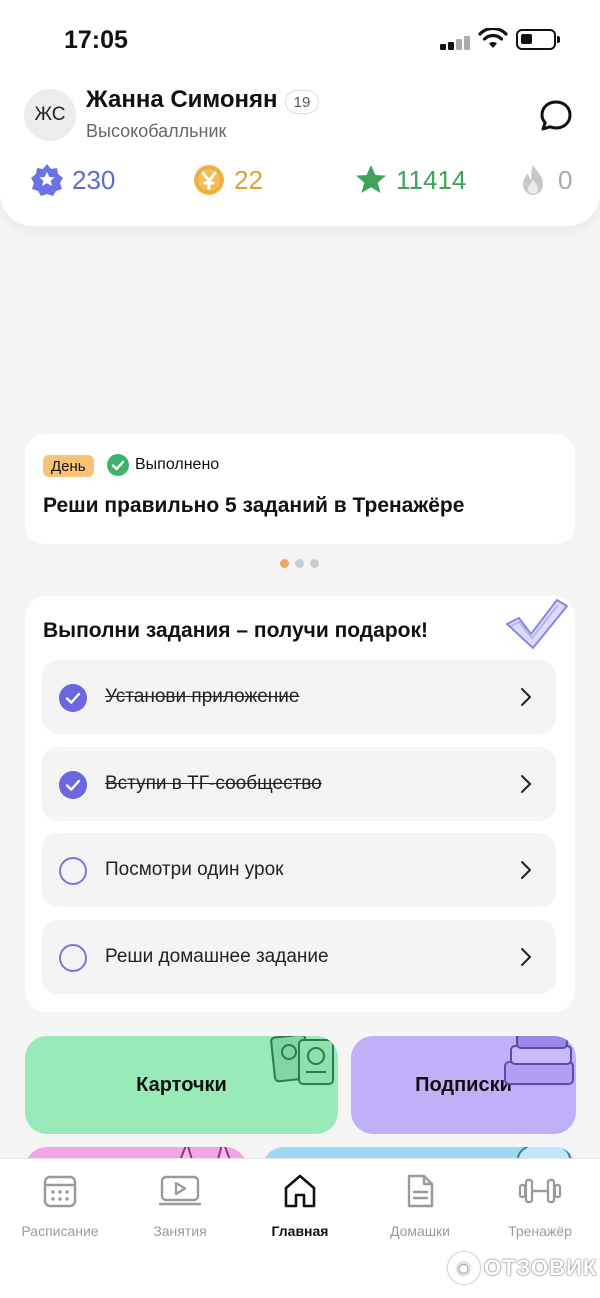 The height and width of the screenshot is (1298, 600). I want to click on day-badge: День, so click(68, 466).